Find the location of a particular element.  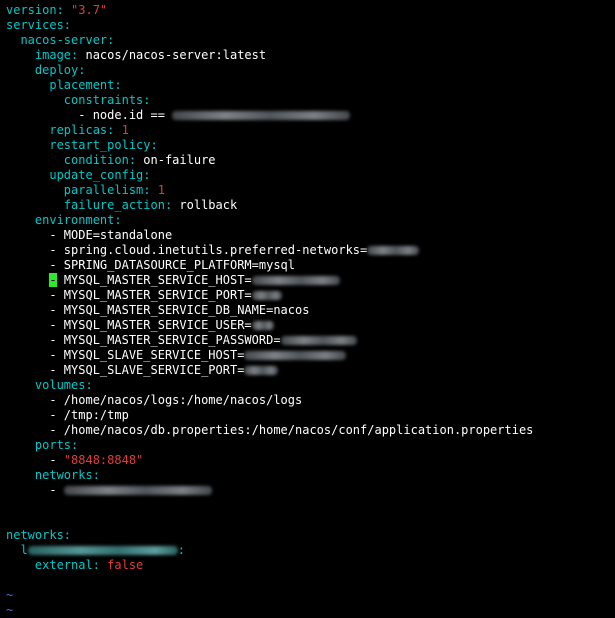

code-line-env-master-user: - MYSQL_MASTER_SERVICE_USER= is located at coordinates (140, 325).